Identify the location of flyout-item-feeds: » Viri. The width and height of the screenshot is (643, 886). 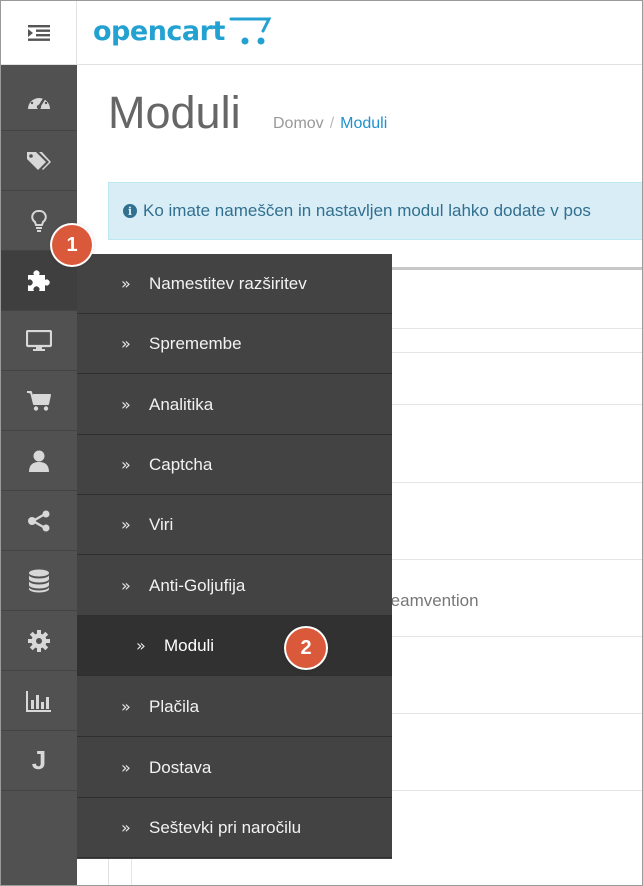
(234, 525).